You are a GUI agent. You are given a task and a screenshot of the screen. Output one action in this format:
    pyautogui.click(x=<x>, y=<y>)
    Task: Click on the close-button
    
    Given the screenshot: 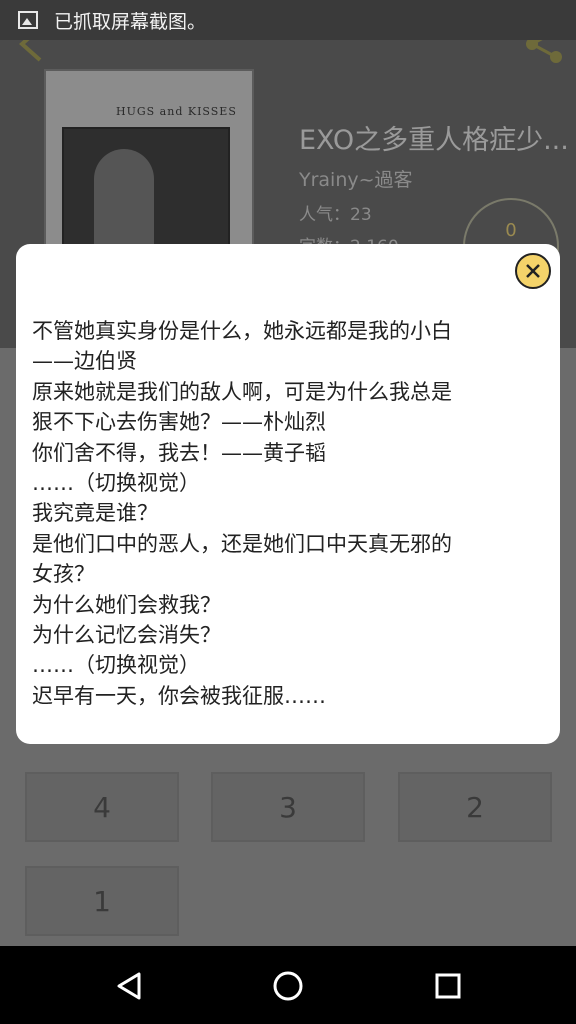 What is the action you would take?
    pyautogui.click(x=533, y=271)
    